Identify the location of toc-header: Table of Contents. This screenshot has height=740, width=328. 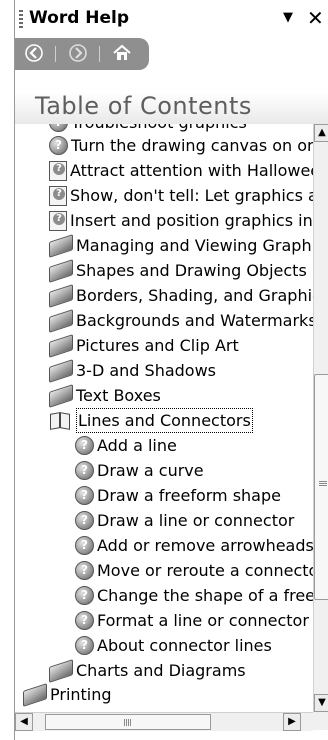
(171, 108).